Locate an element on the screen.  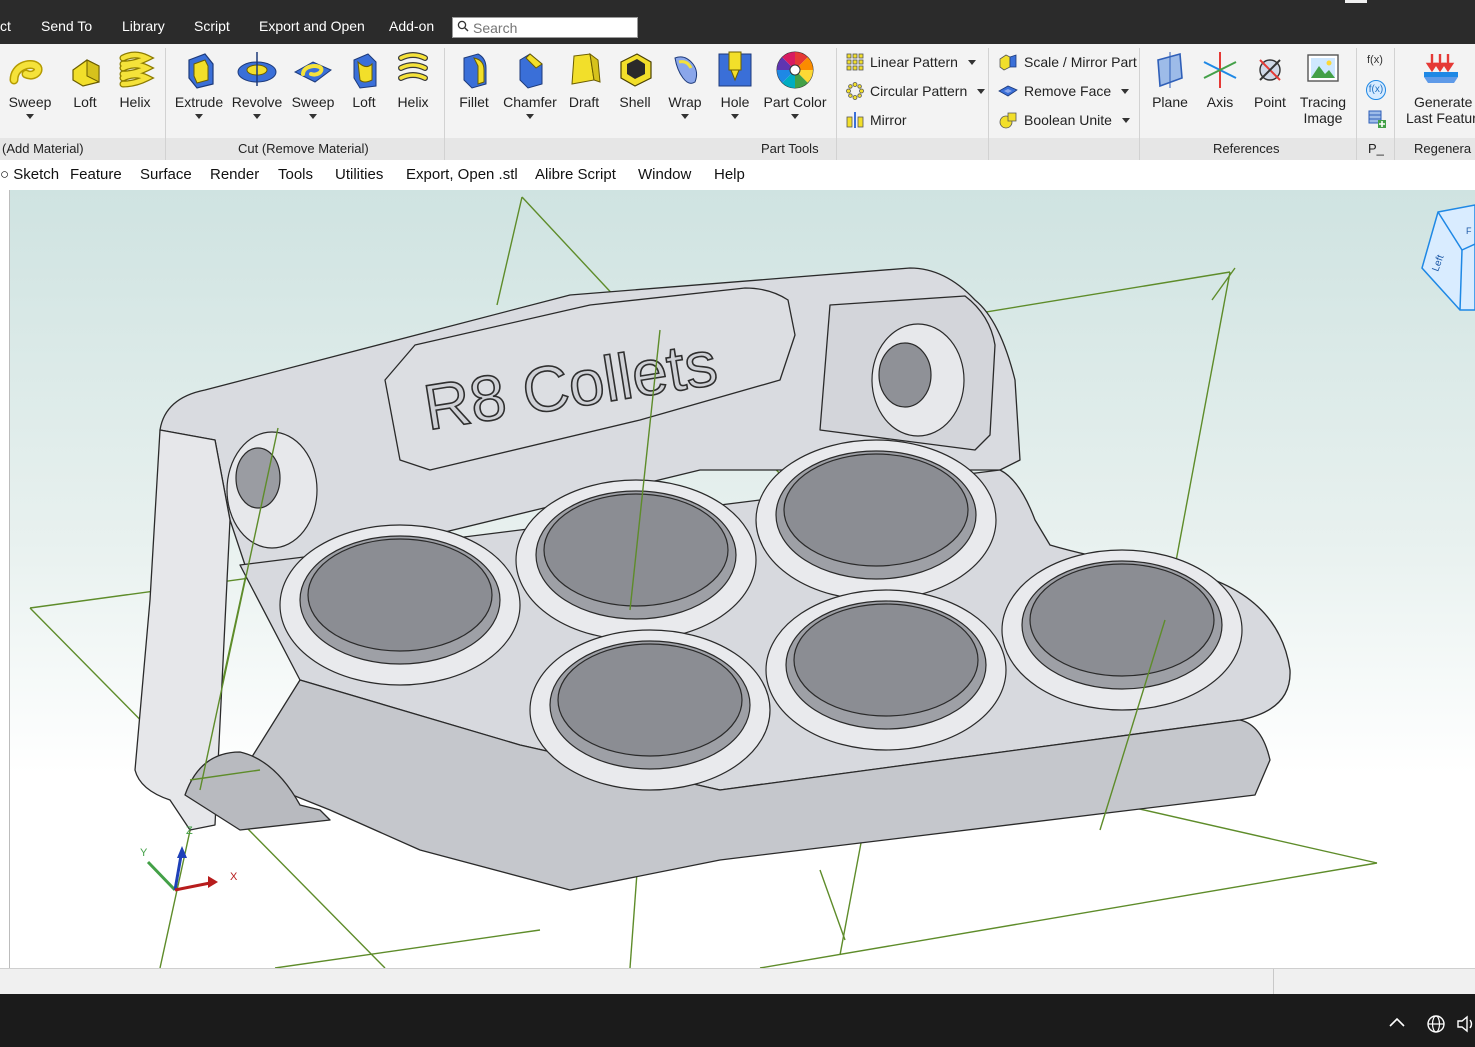
group-label-params: P_ is located at coordinates (1376, 148).